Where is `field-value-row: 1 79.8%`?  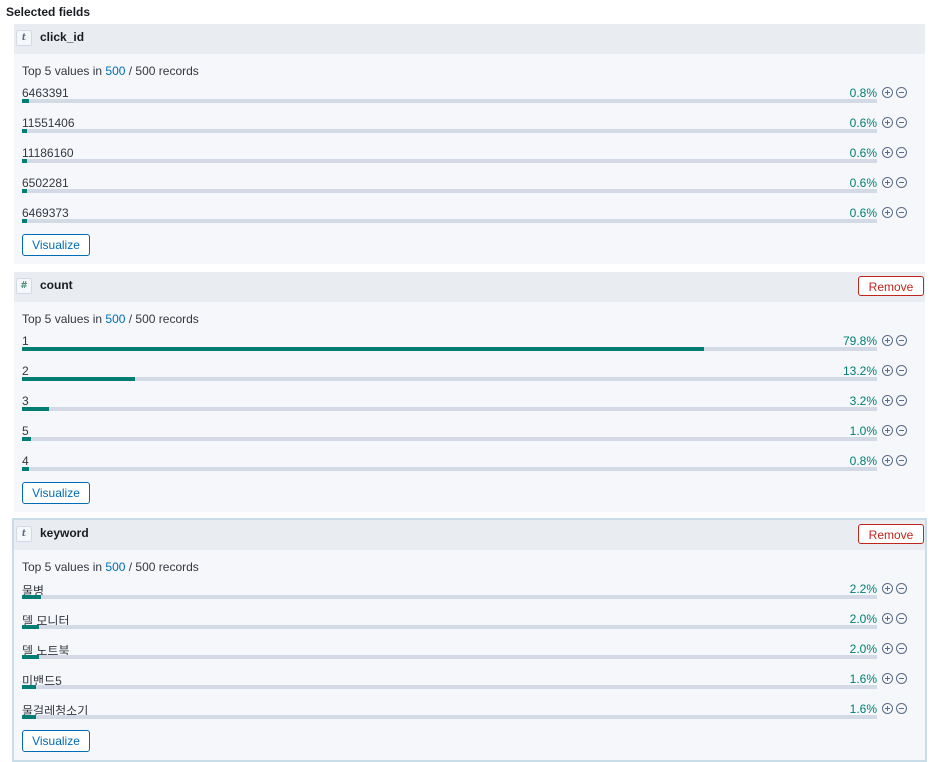
field-value-row: 1 79.8% is located at coordinates (464, 349).